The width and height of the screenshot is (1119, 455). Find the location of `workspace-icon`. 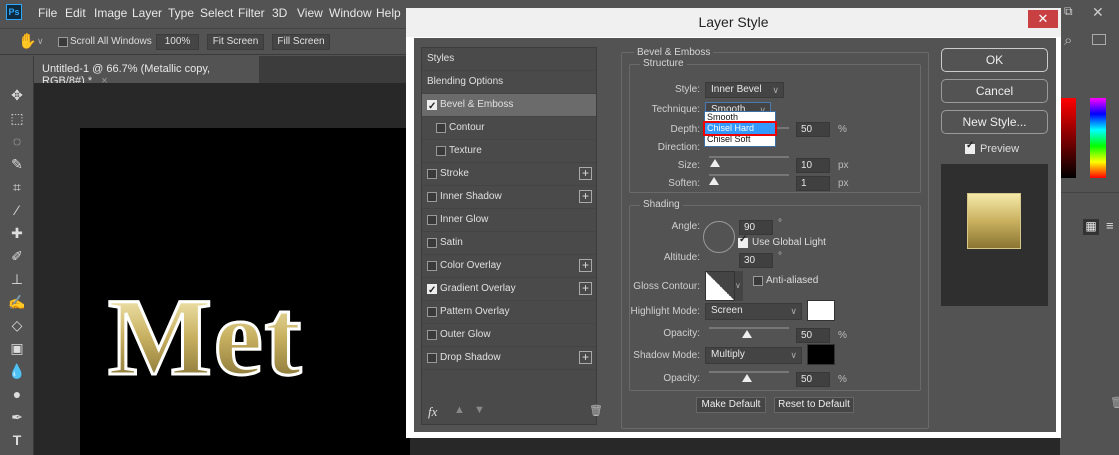

workspace-icon is located at coordinates (1099, 39).